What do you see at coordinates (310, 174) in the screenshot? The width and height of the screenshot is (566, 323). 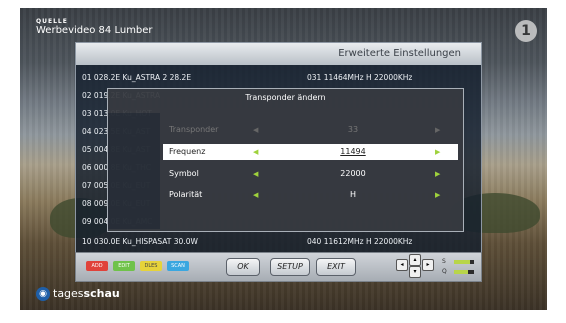 I see `symbol-field: Symbol ◀ 22000 ▶` at bounding box center [310, 174].